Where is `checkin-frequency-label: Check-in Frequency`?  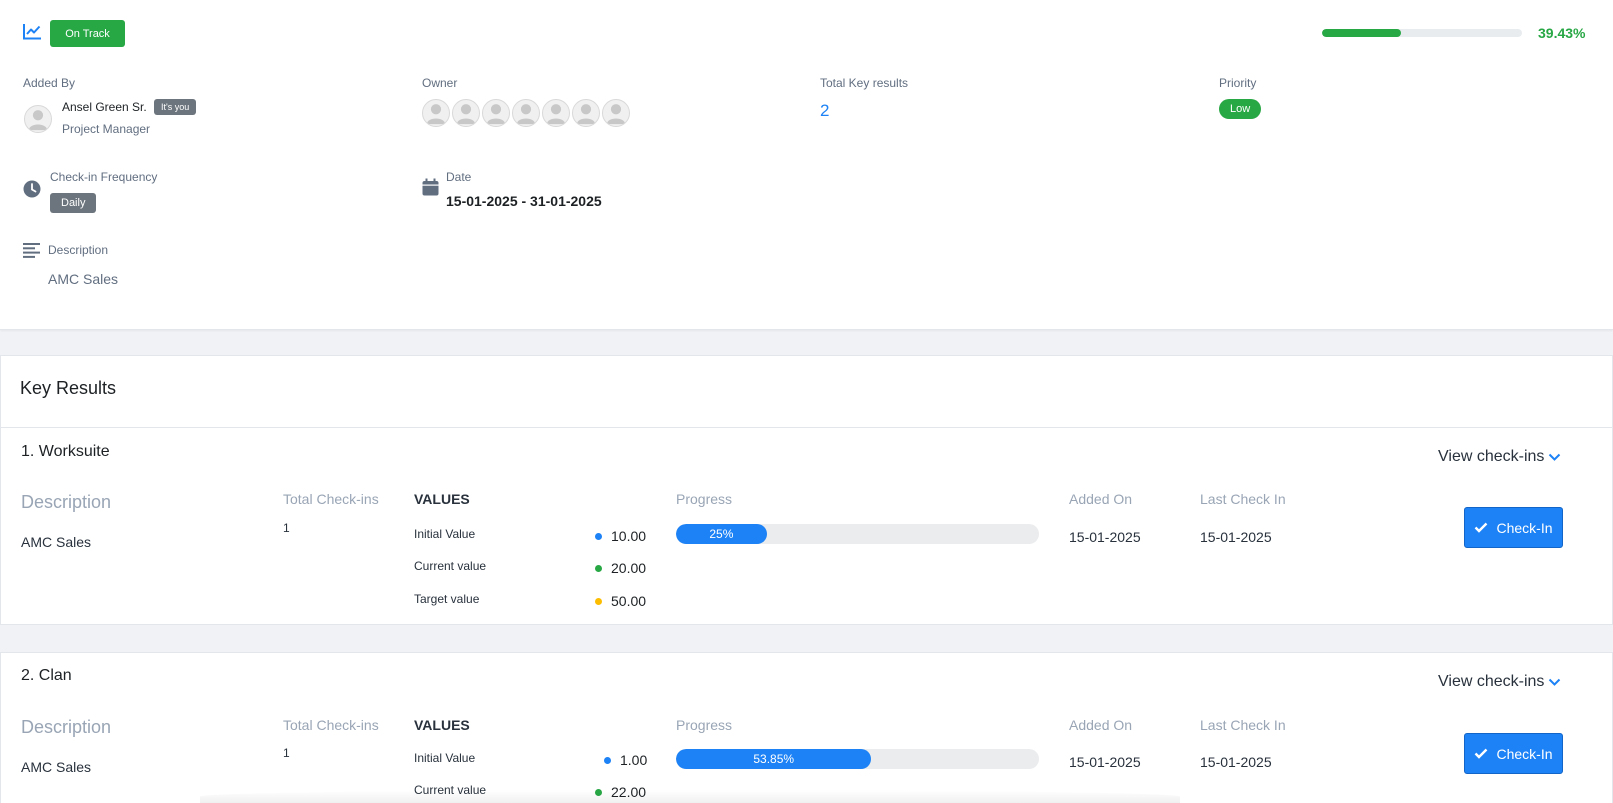
checkin-frequency-label: Check-in Frequency is located at coordinates (104, 177).